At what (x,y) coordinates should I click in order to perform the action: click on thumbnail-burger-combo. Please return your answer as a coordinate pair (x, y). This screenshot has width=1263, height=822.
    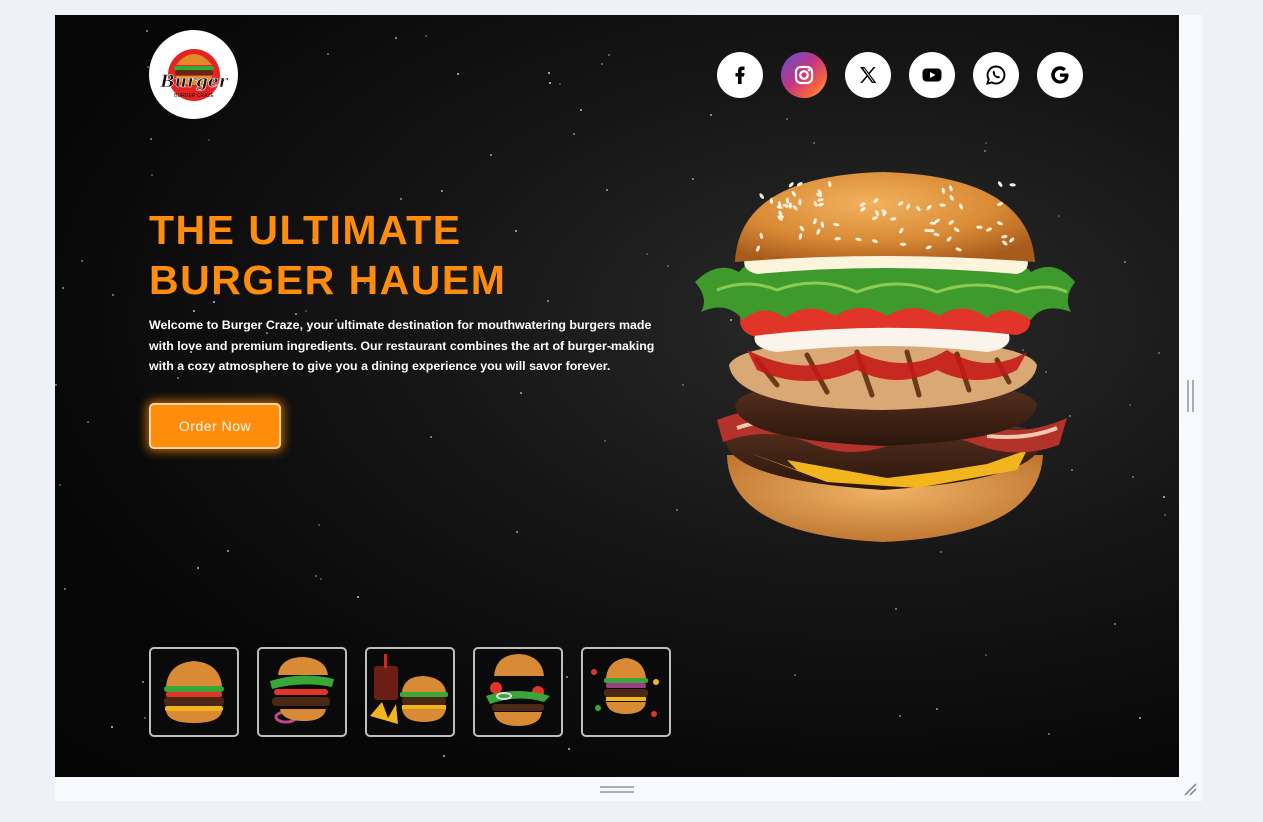
    Looking at the image, I should click on (410, 692).